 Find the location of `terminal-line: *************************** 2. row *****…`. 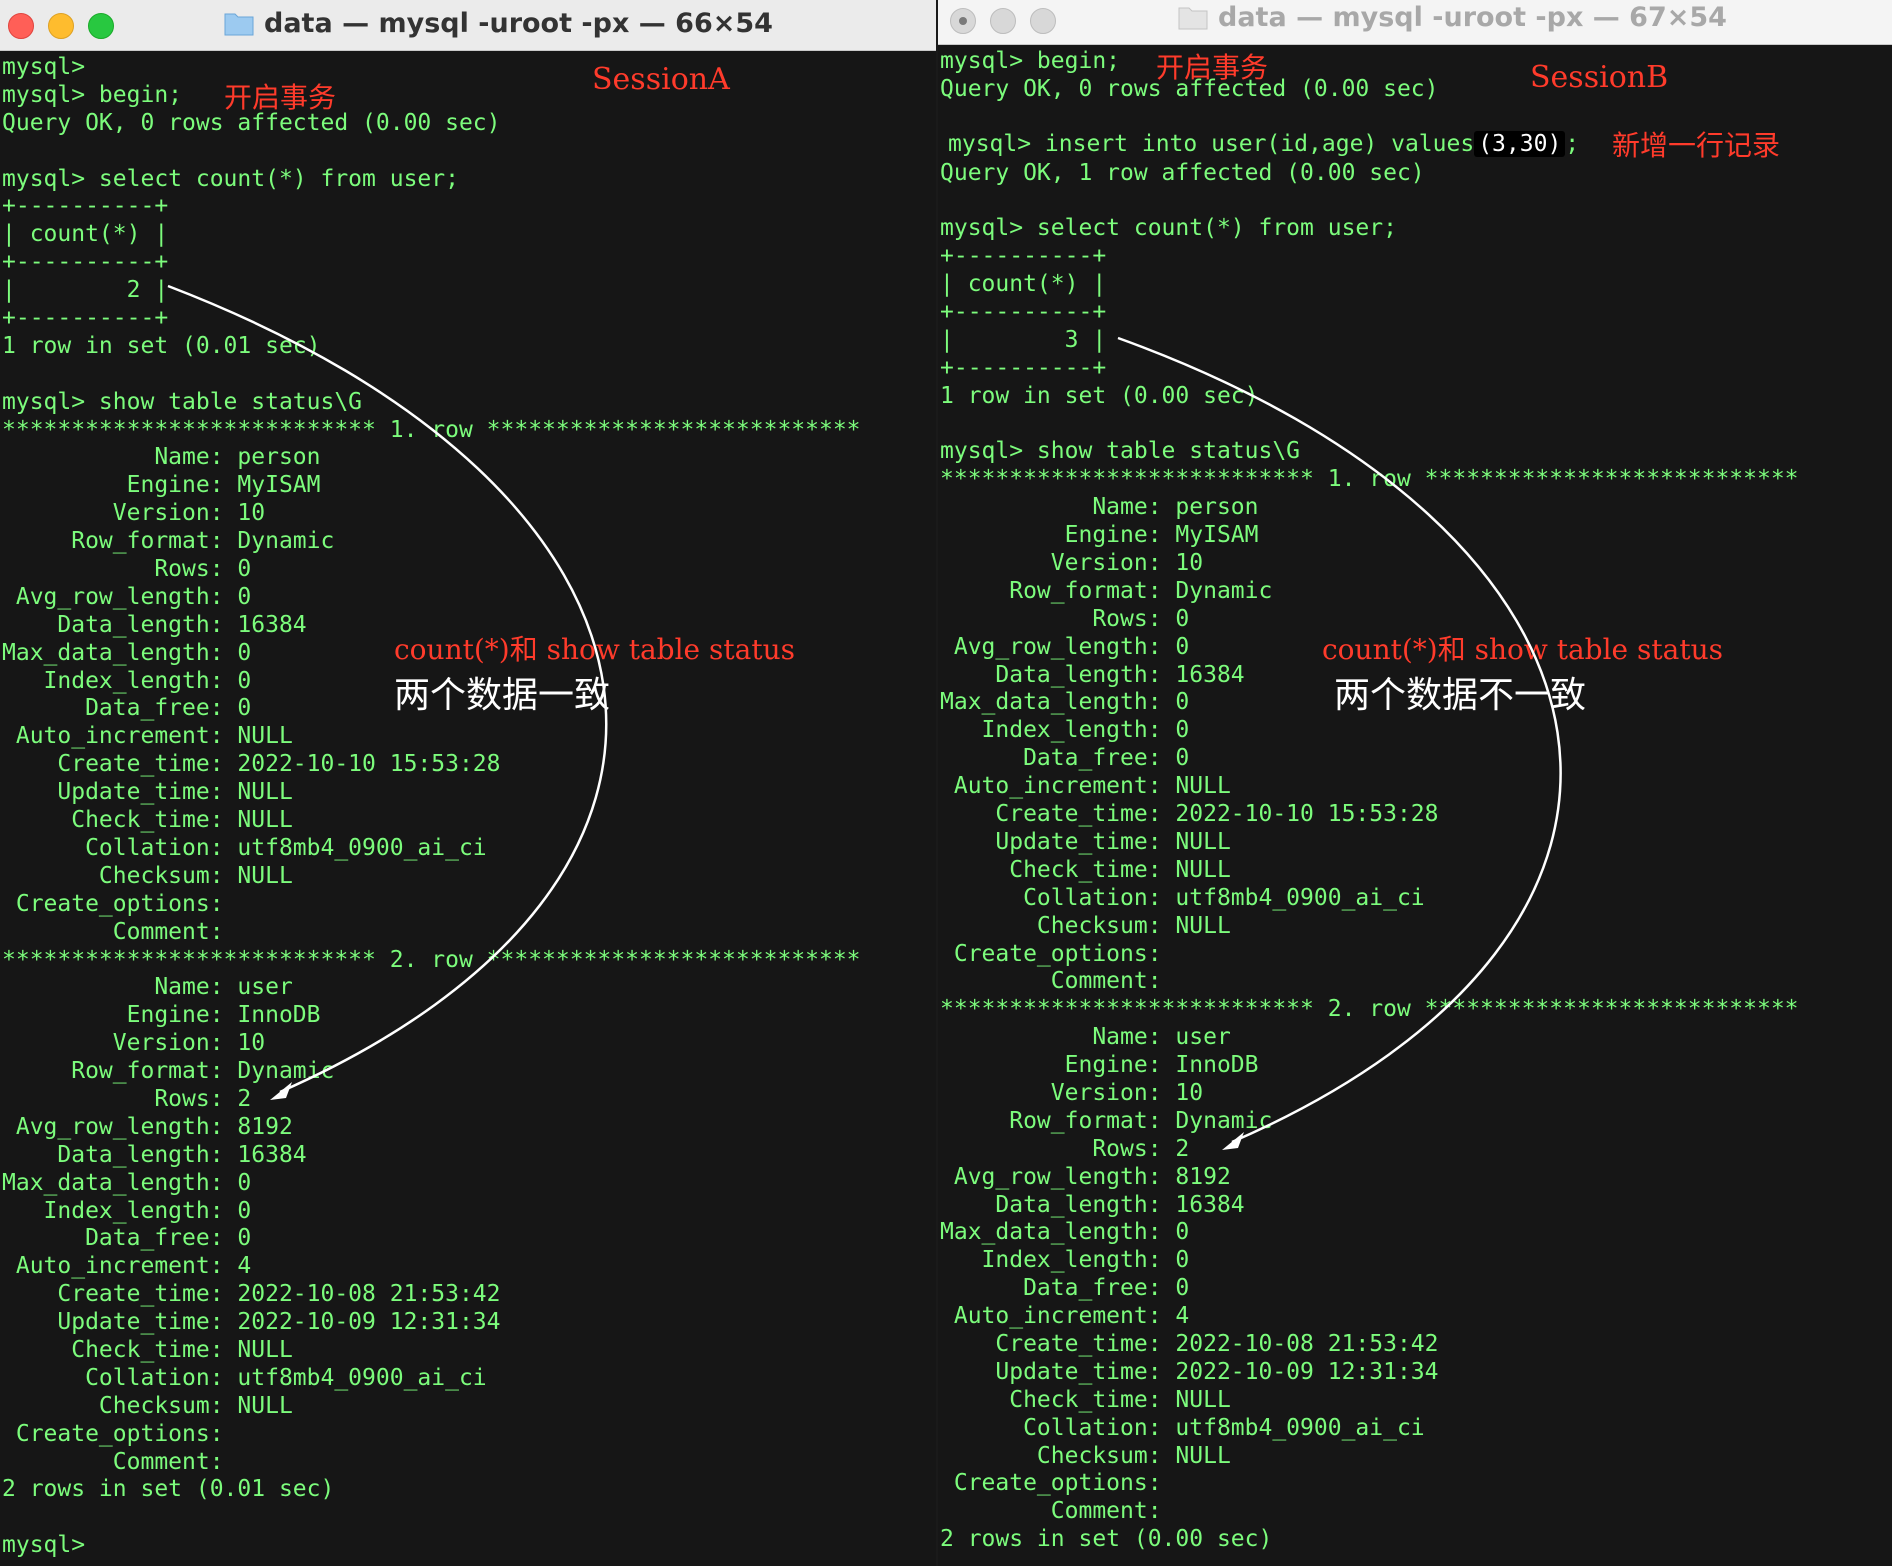

terminal-line: *************************** 2. row *****… is located at coordinates (431, 959).